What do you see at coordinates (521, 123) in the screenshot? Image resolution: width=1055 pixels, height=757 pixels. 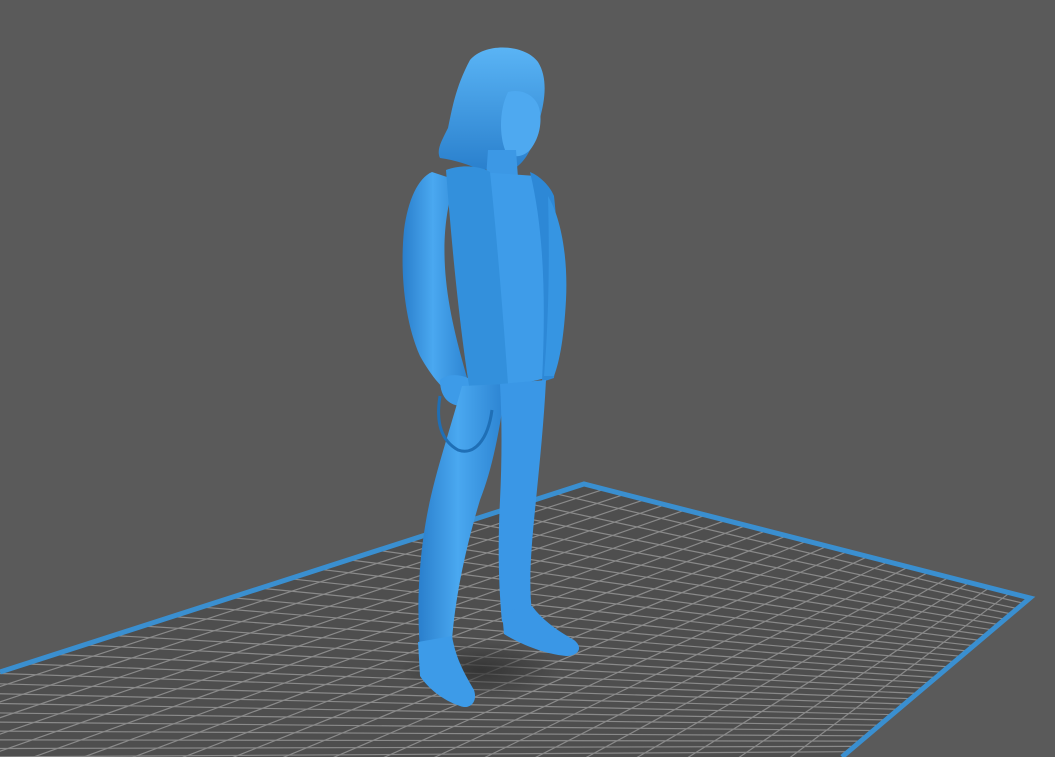 I see `figurine-face` at bounding box center [521, 123].